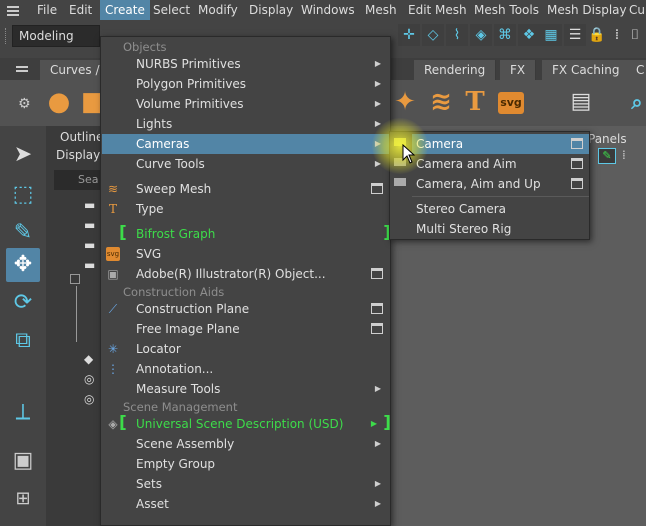 The image size is (646, 526). Describe the element at coordinates (22, 67) in the screenshot. I see `shelf-menu-icon` at that location.